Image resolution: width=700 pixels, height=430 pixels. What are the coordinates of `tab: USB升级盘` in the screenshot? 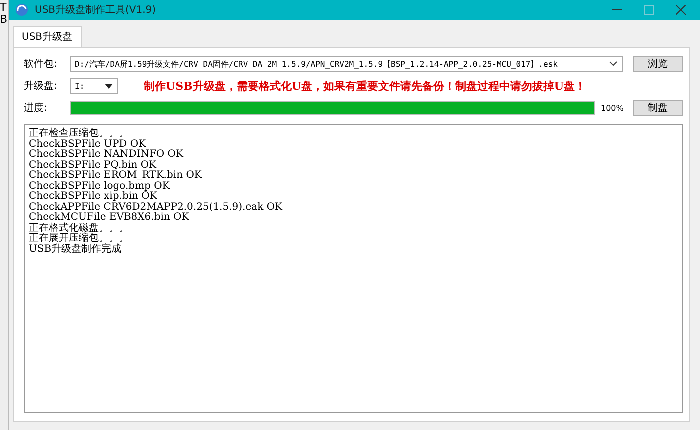 It's located at (47, 36).